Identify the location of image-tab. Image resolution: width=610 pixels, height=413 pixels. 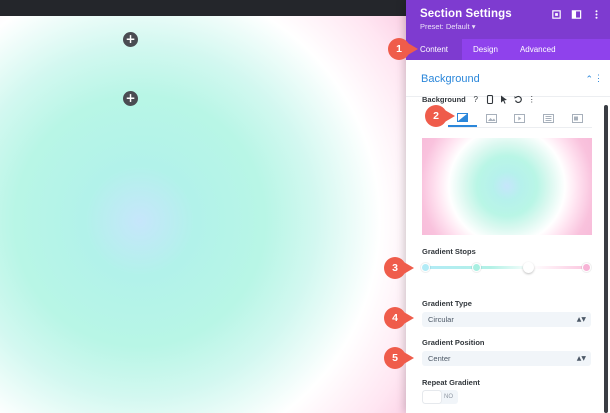
(491, 118).